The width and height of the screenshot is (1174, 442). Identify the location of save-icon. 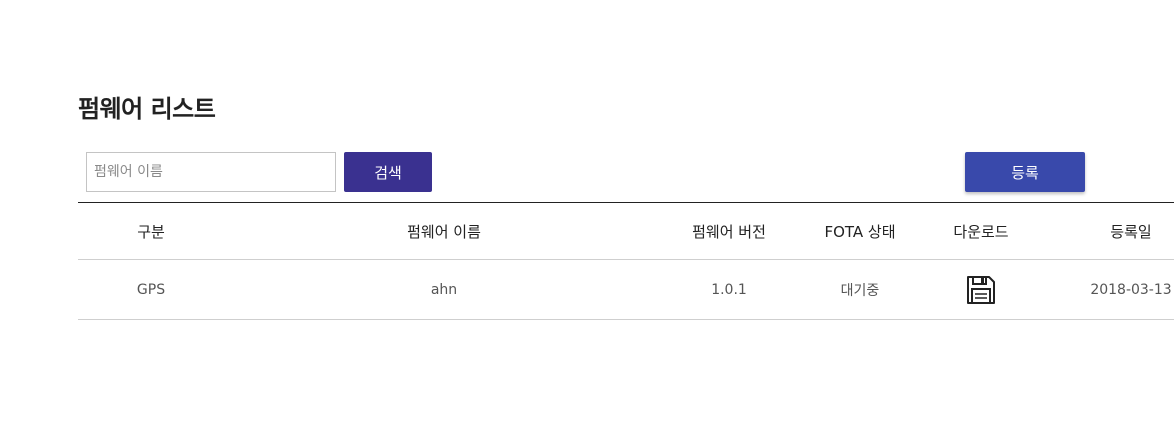
(981, 290).